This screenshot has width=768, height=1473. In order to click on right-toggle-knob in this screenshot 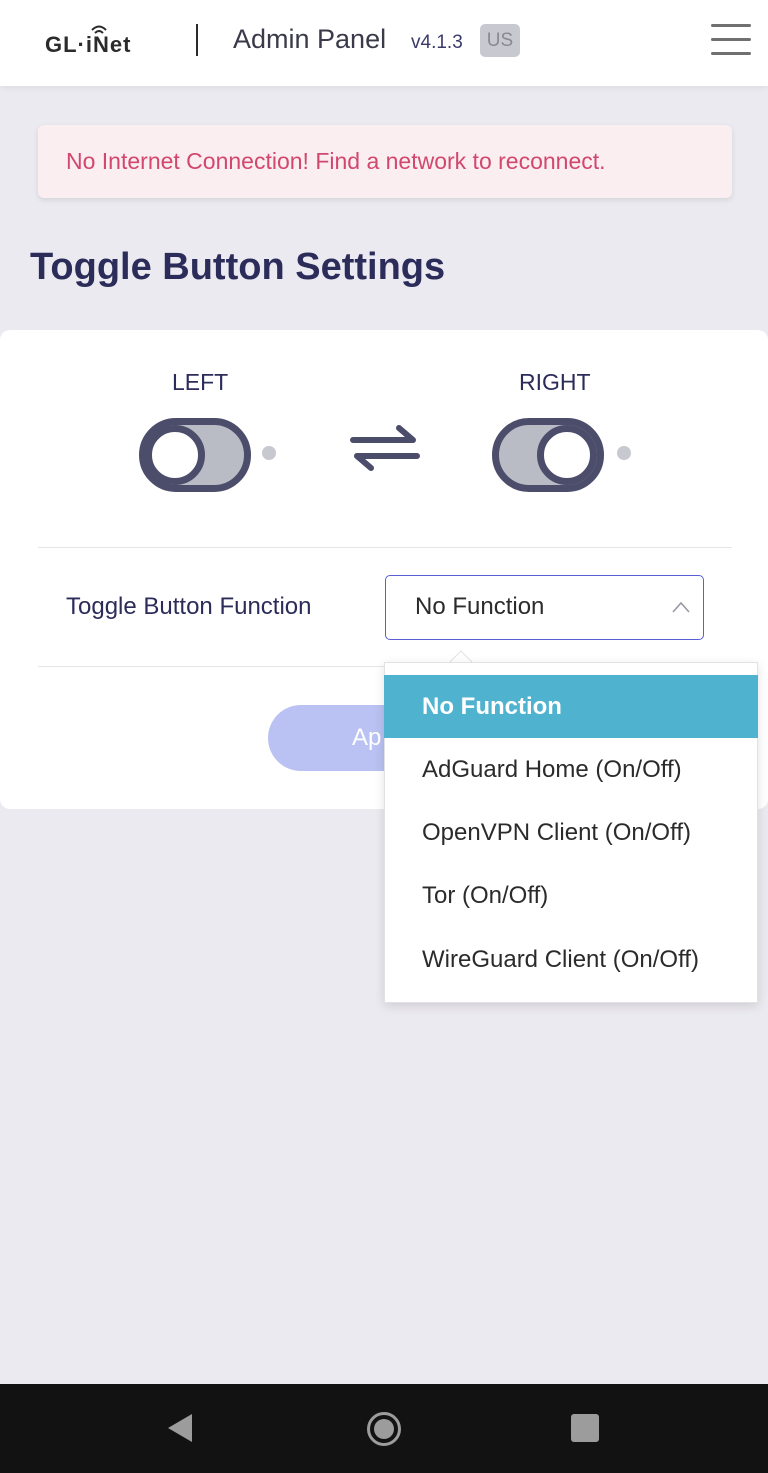, I will do `click(567, 455)`.